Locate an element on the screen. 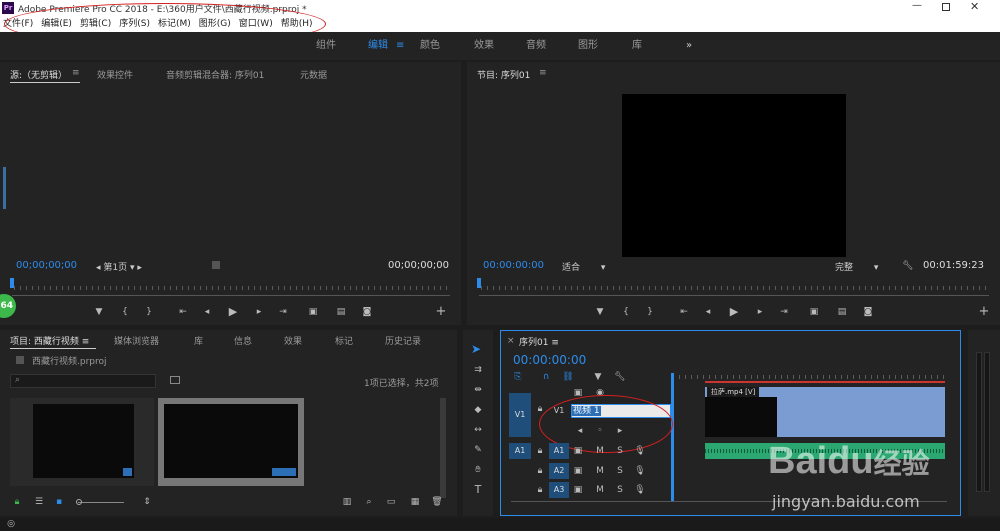 This screenshot has width=1000, height=531. type-tool-icon: T is located at coordinates (478, 490).